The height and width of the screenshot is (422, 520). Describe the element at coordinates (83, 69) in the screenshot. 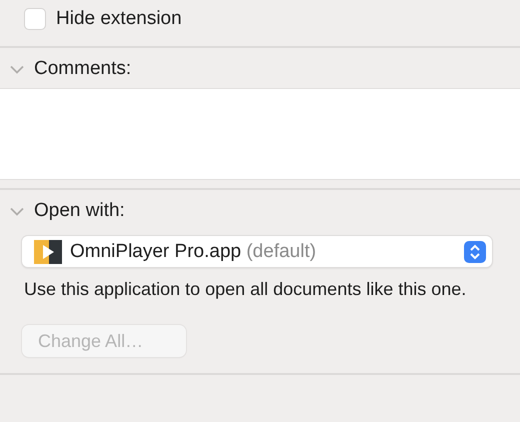

I see `section-title: Comments:` at that location.